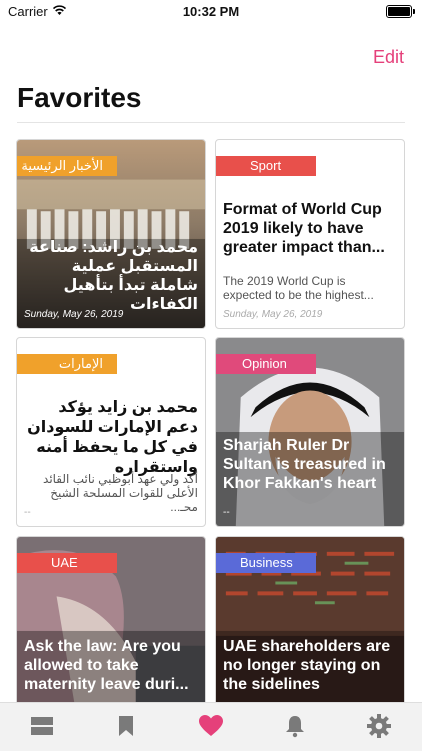  What do you see at coordinates (211, 122) in the screenshot?
I see `header-divider` at bounding box center [211, 122].